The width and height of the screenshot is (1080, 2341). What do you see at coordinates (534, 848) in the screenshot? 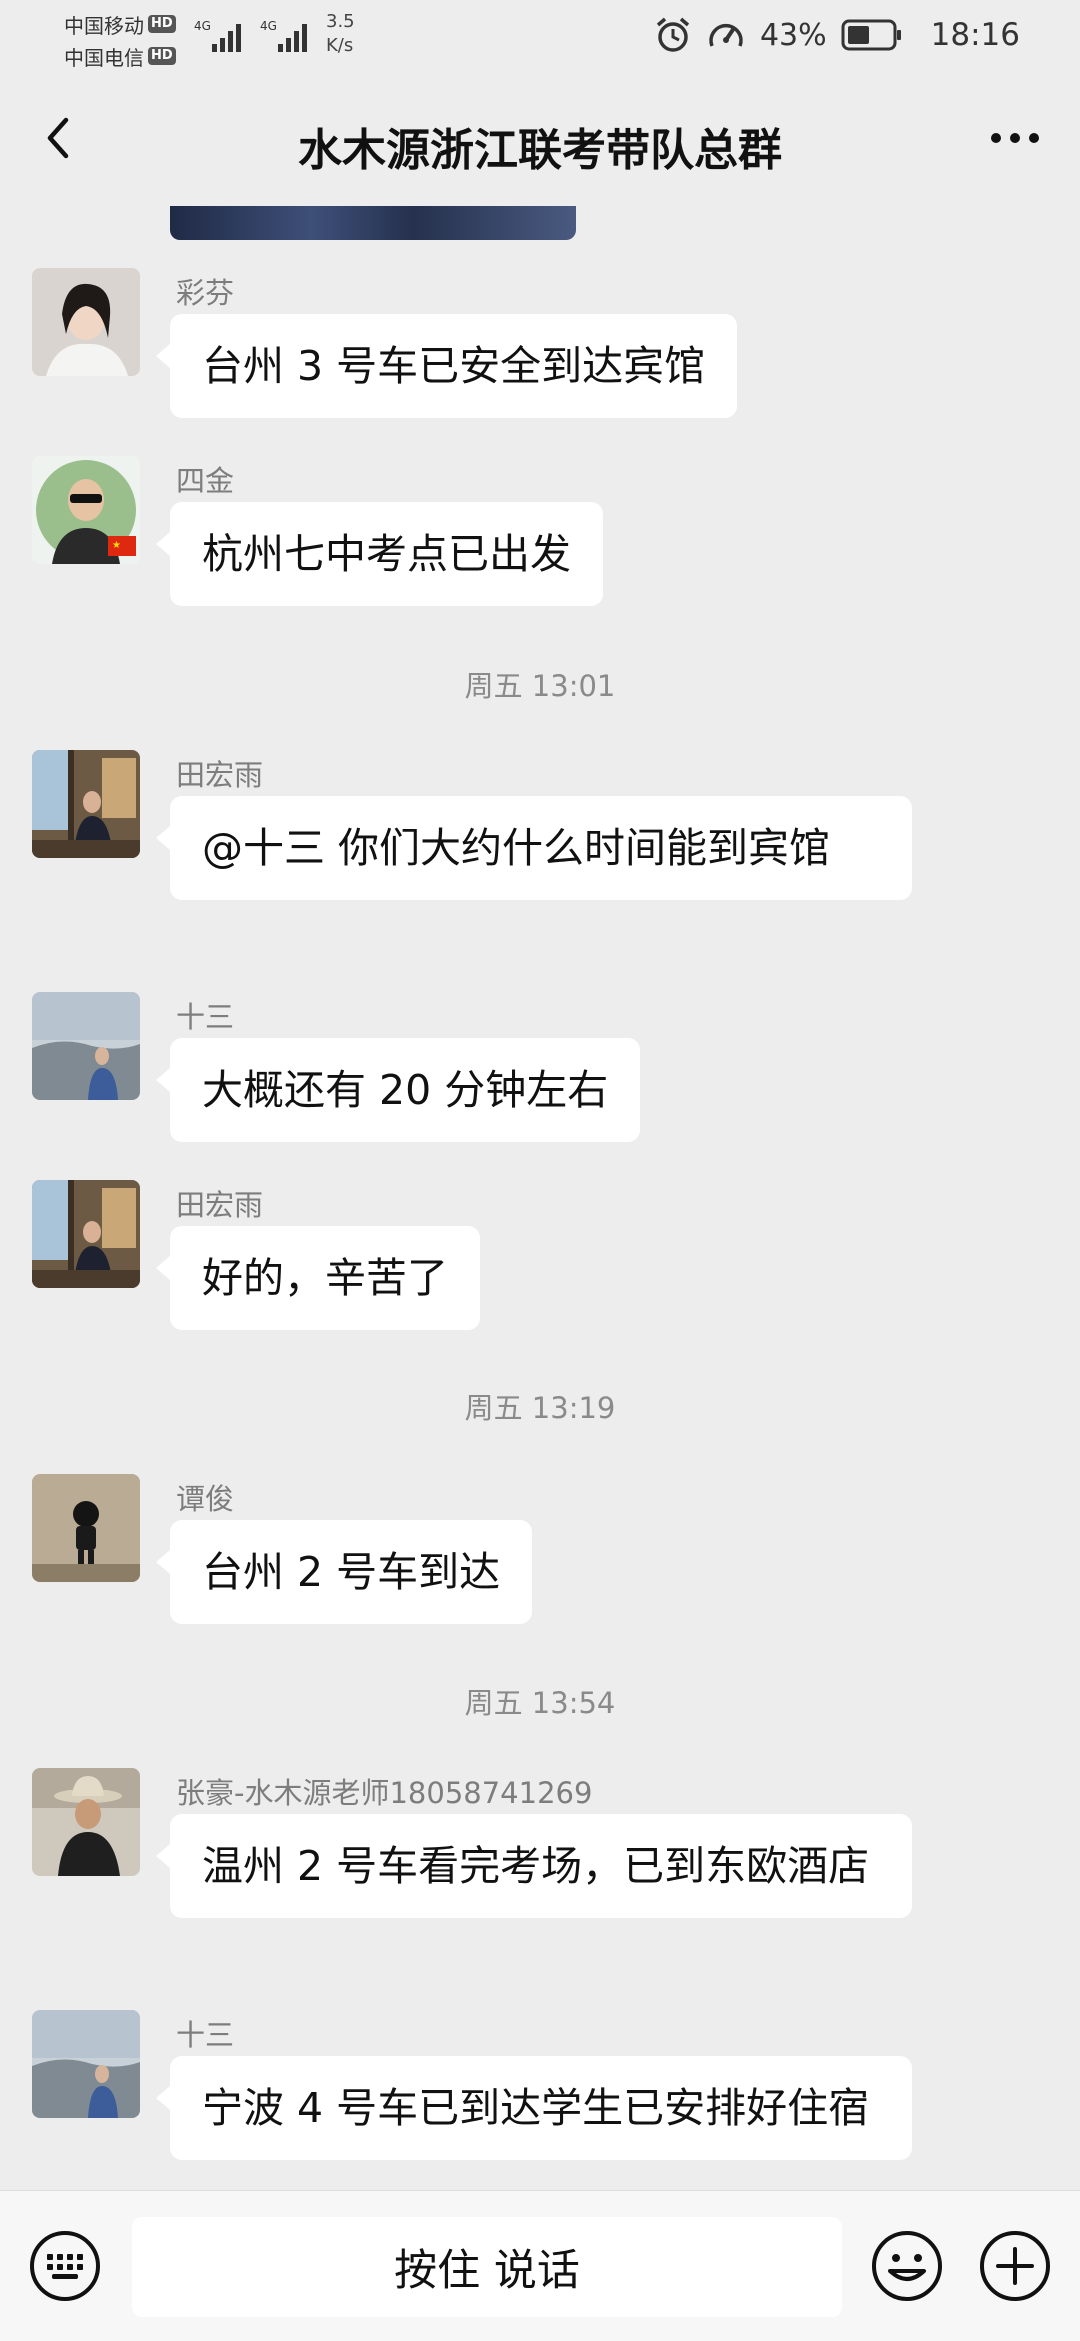
I see `message-bubble: @十三 你们大约什么时间能到宾馆` at bounding box center [534, 848].